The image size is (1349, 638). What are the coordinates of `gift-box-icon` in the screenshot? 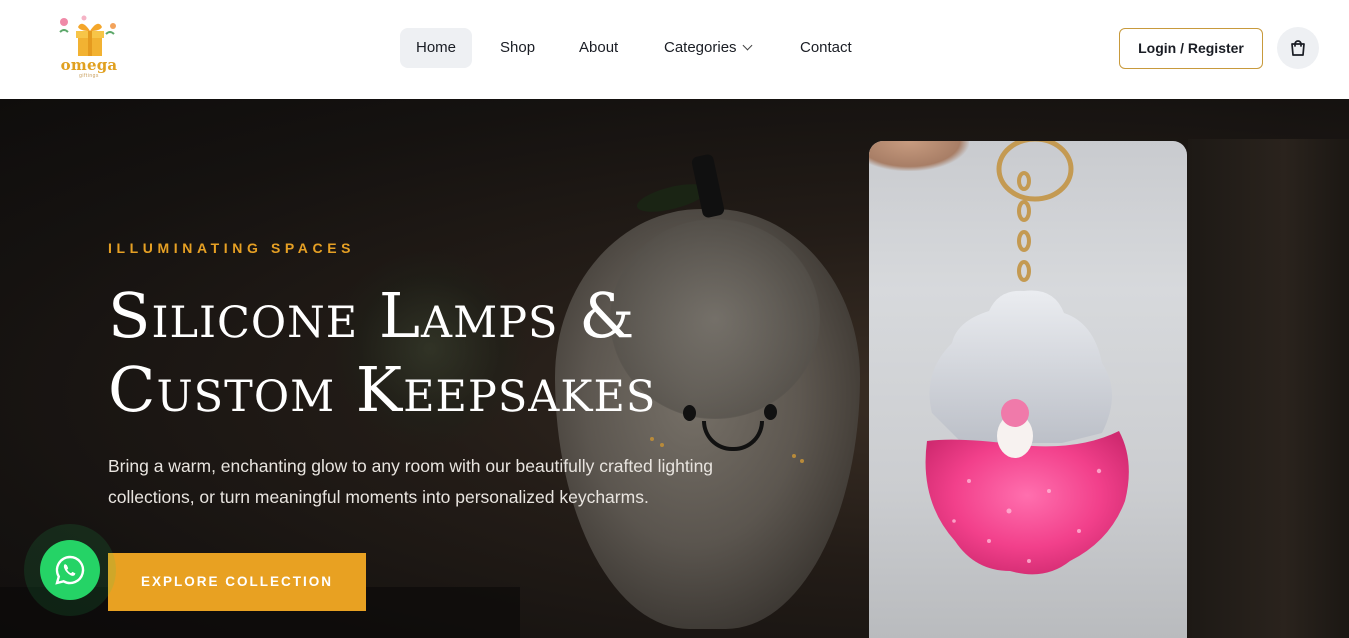 It's located at (87, 35).